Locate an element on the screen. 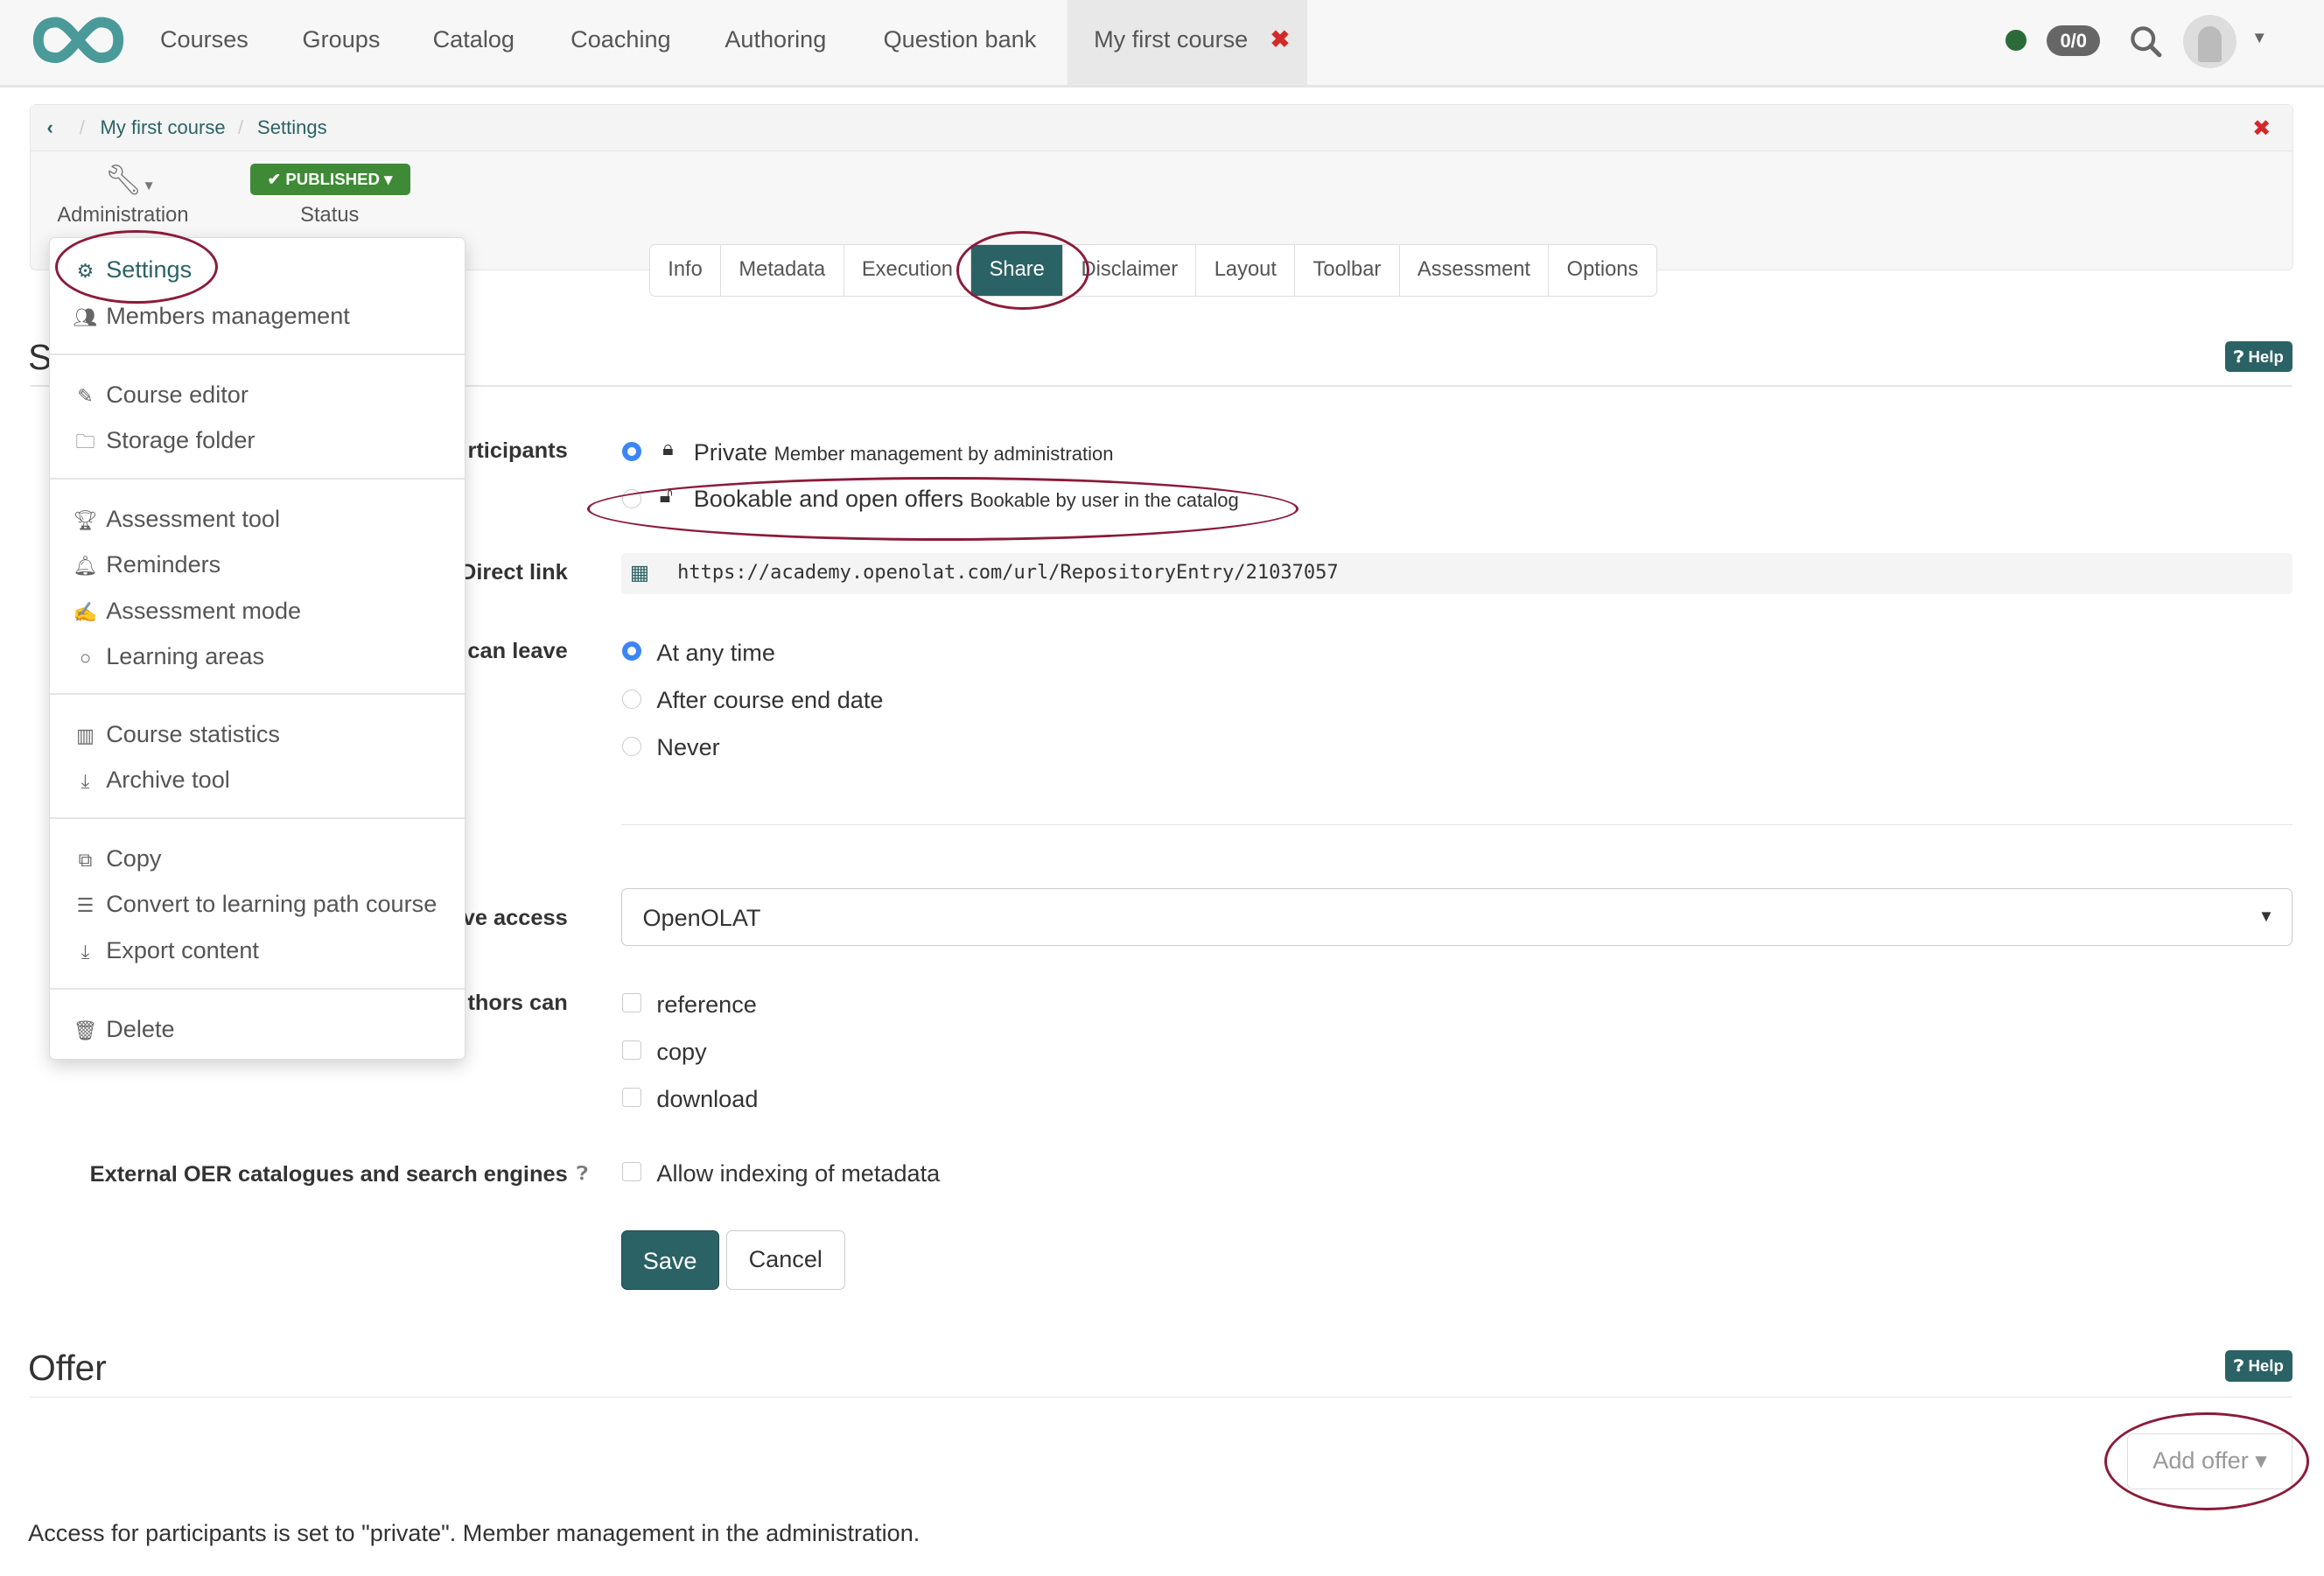 The width and height of the screenshot is (2324, 1576). annotation-ellipse-share is located at coordinates (1022, 270).